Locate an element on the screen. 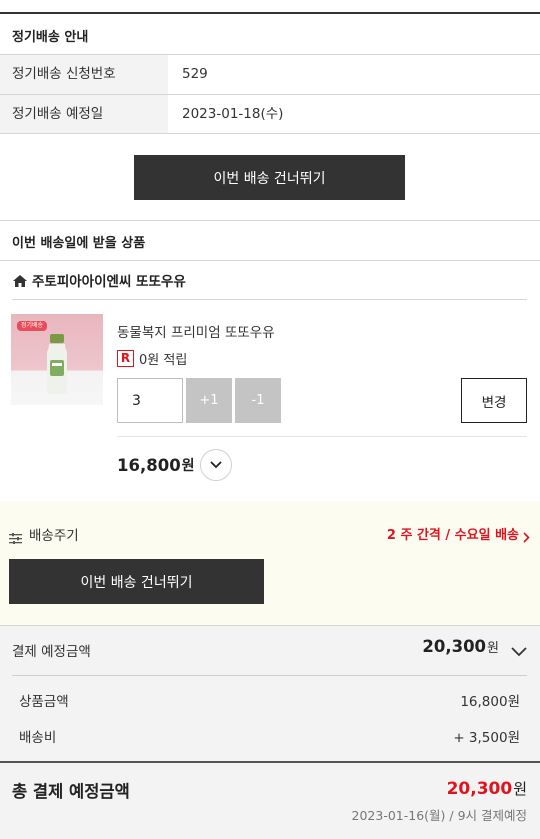 This screenshot has width=540, height=839. total-amount-unit: 원 is located at coordinates (520, 789).